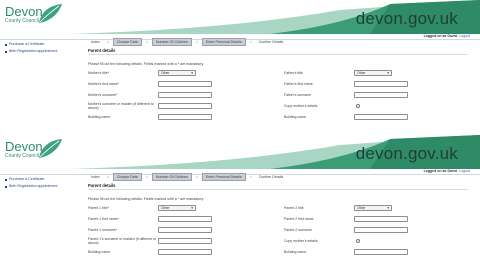 The image size is (480, 270). Describe the element at coordinates (99, 208) in the screenshot. I see `field-label: Parent 1 title*` at that location.